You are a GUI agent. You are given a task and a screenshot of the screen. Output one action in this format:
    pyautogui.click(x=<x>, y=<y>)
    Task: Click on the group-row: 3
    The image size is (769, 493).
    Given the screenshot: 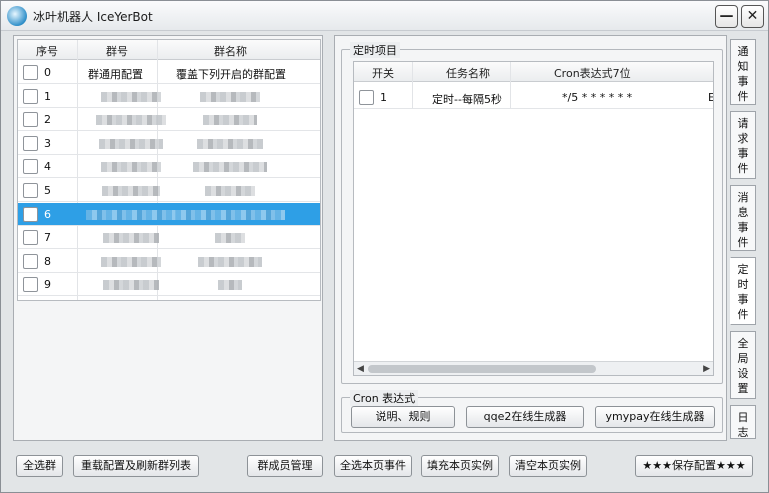 What is the action you would take?
    pyautogui.click(x=169, y=143)
    